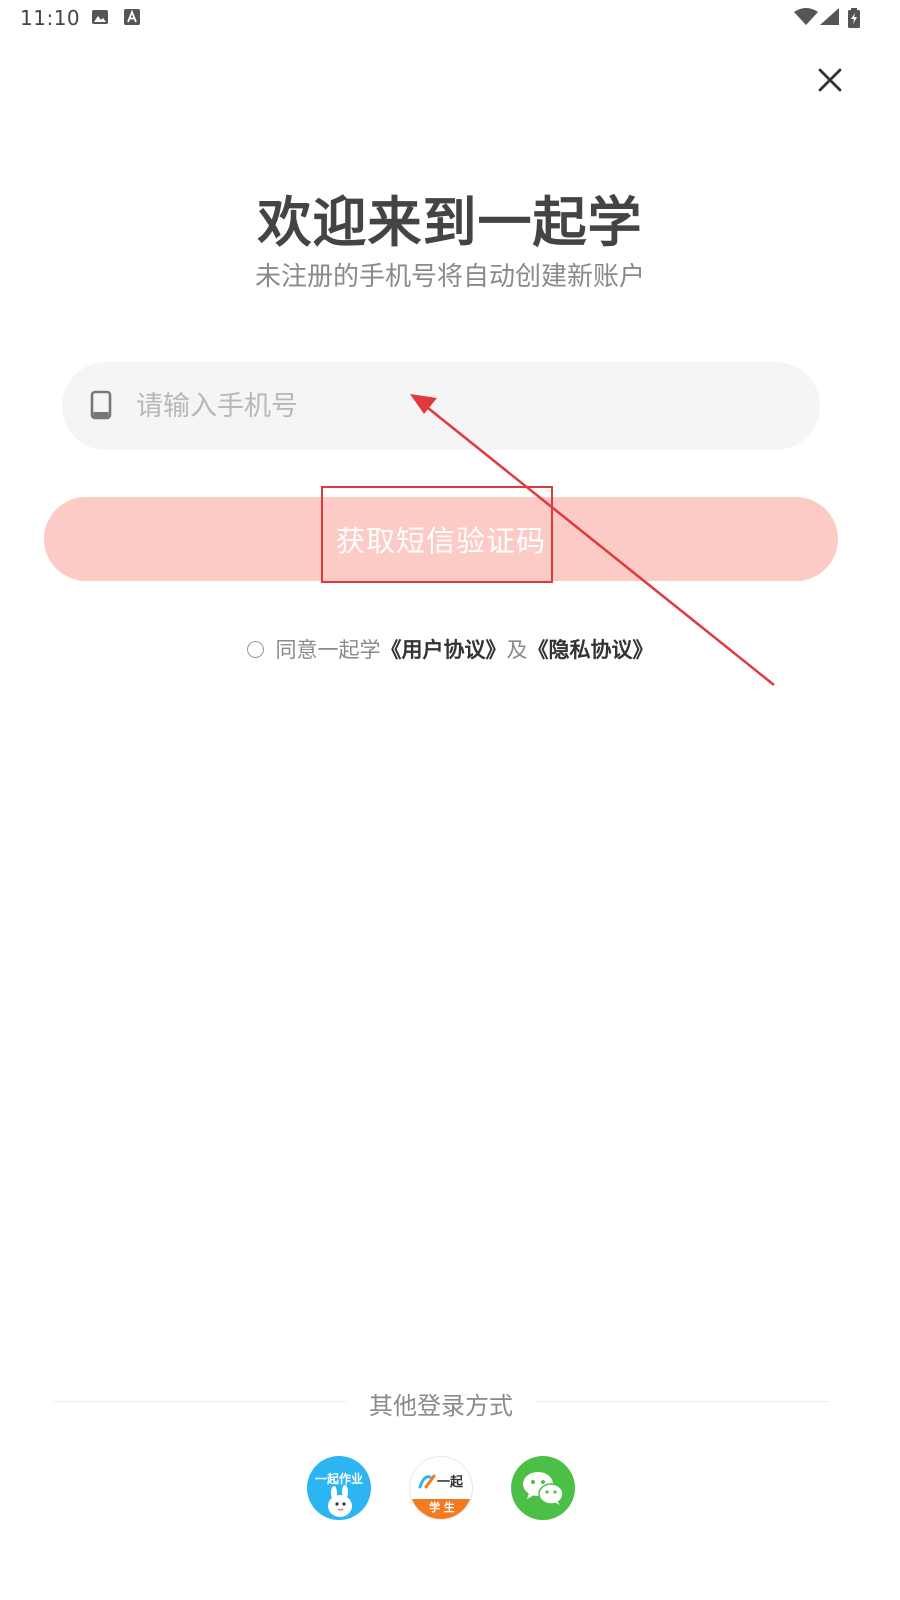 The width and height of the screenshot is (900, 1600). Describe the element at coordinates (854, 18) in the screenshot. I see `battery-icon` at that location.